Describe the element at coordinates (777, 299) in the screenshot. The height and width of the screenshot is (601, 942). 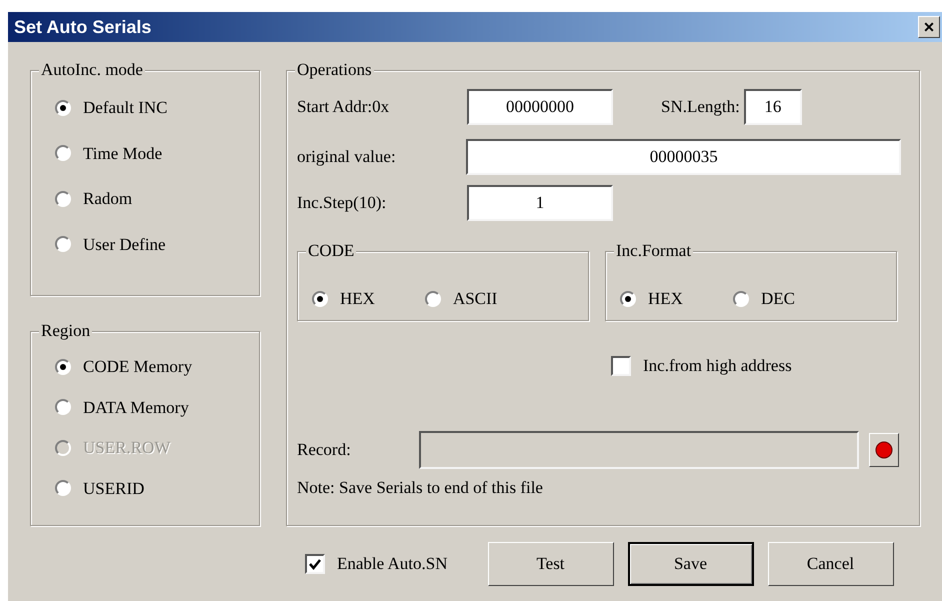
I see `radio-label: DEC` at that location.